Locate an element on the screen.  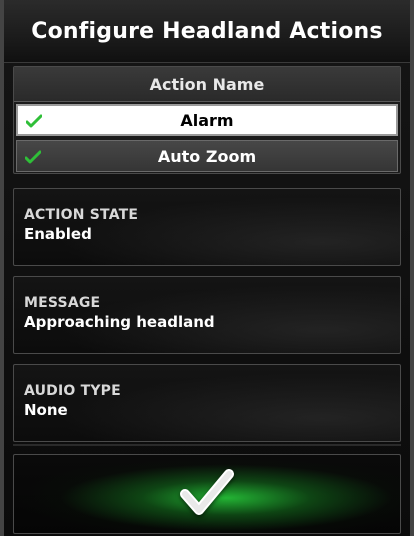
actions-list-header: Action Name is located at coordinates (207, 84).